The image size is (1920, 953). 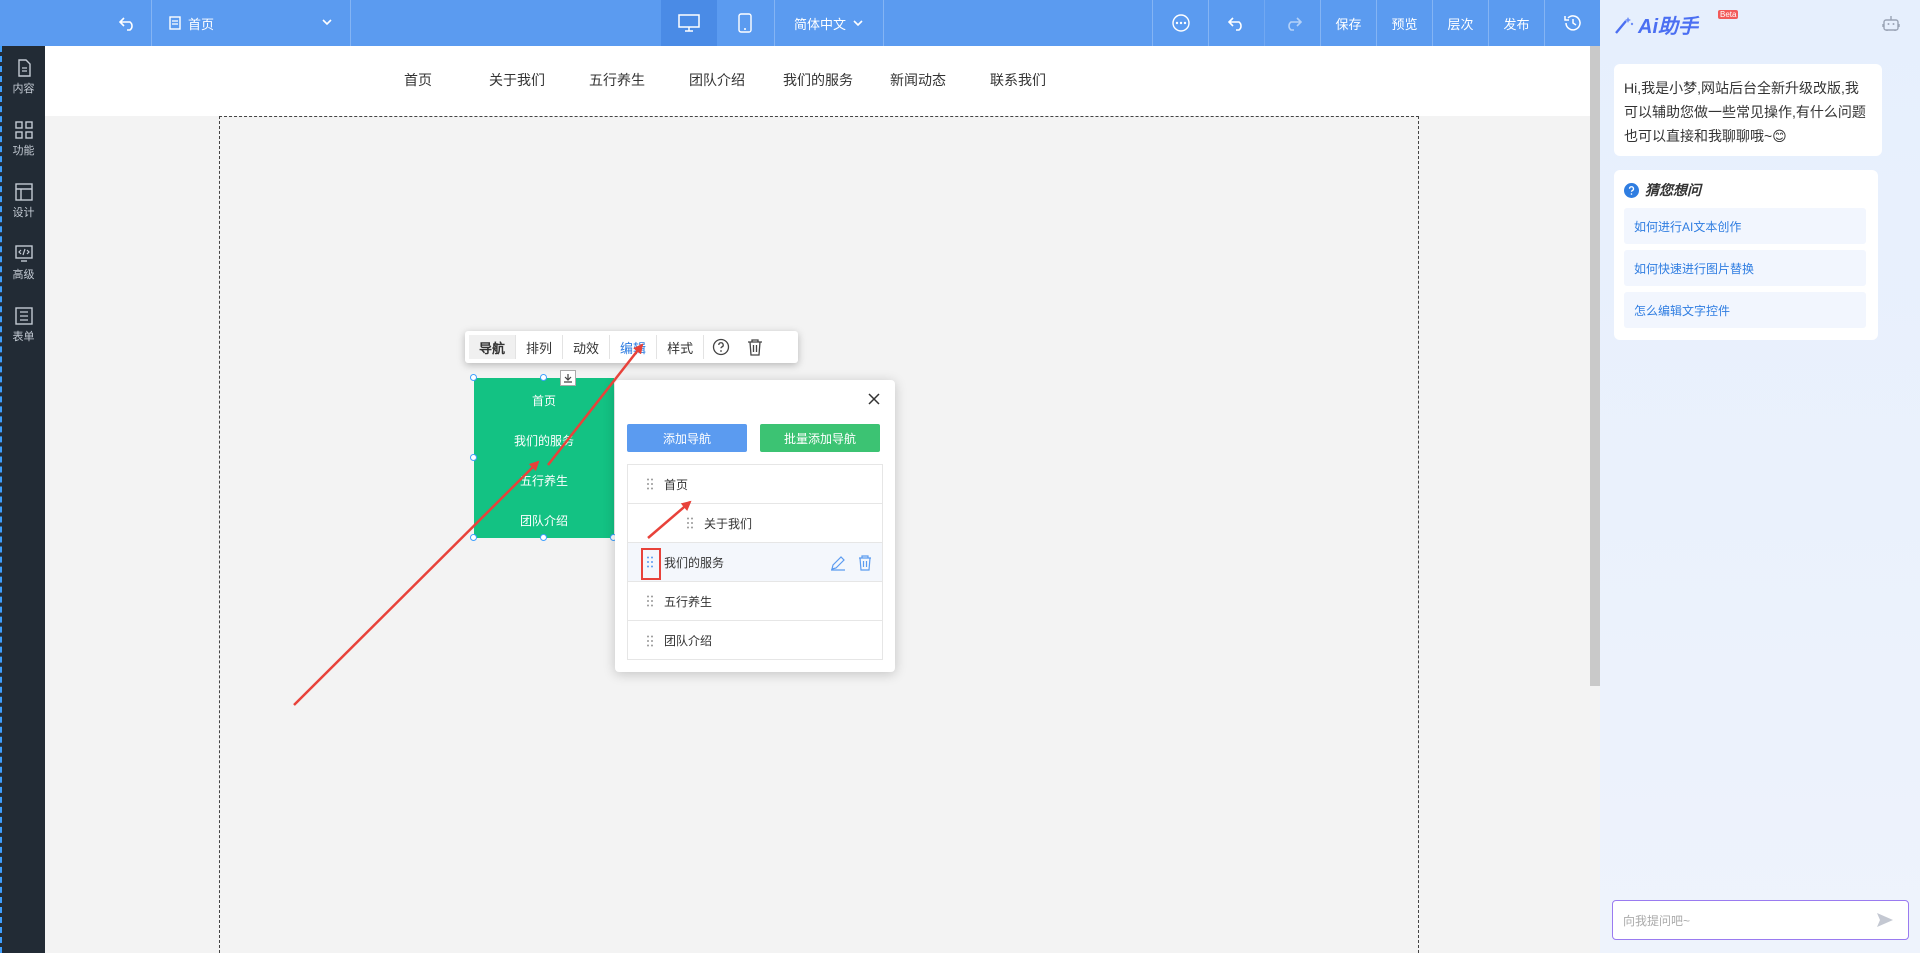 What do you see at coordinates (819, 24) in the screenshot?
I see `language-label: 简体中文` at bounding box center [819, 24].